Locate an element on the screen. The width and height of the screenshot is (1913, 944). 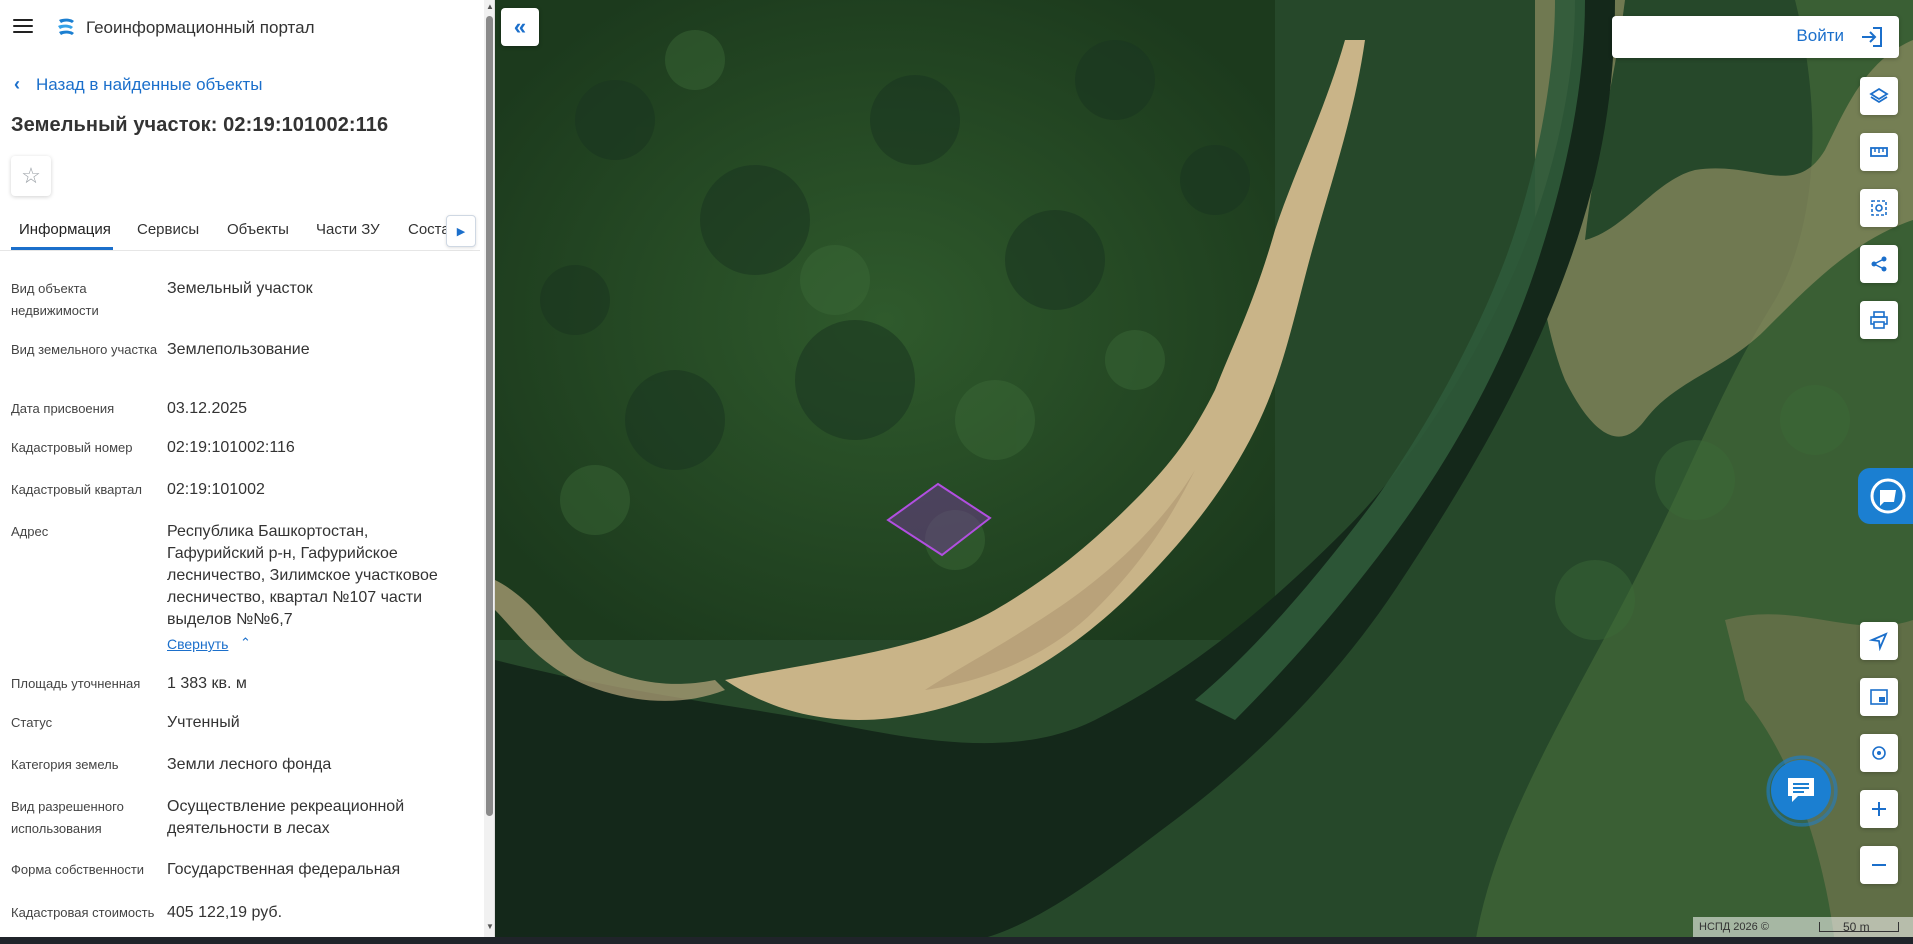
minimap-icon is located at coordinates (1879, 697).